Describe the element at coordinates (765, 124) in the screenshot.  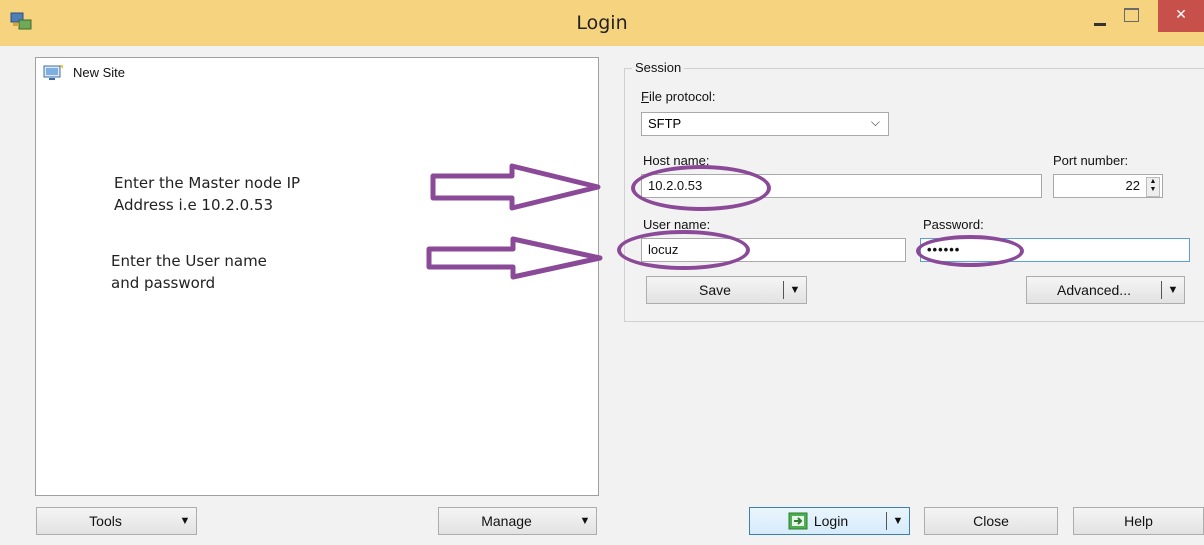
I see `file-protocol-select: SFTP ⌵` at that location.